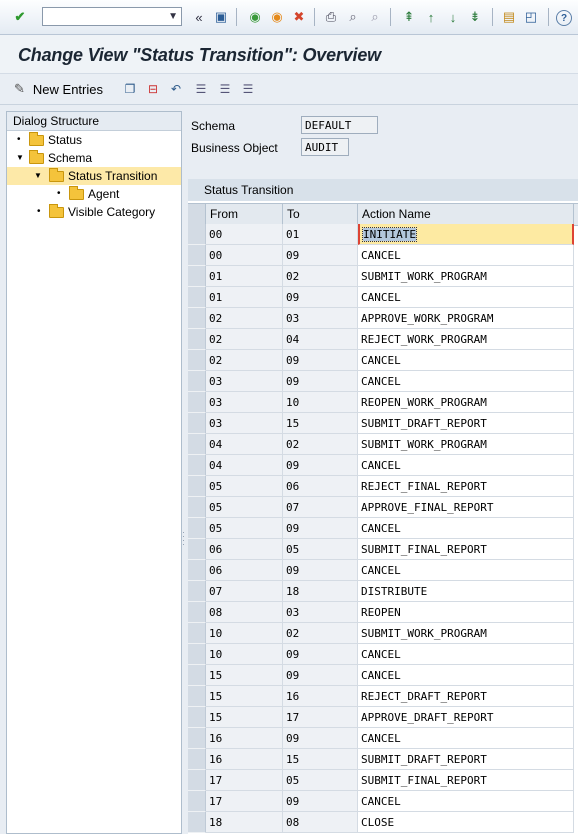 This screenshot has height=834, width=578. Describe the element at coordinates (431, 17) in the screenshot. I see `previous-page-icon: ↑` at that location.